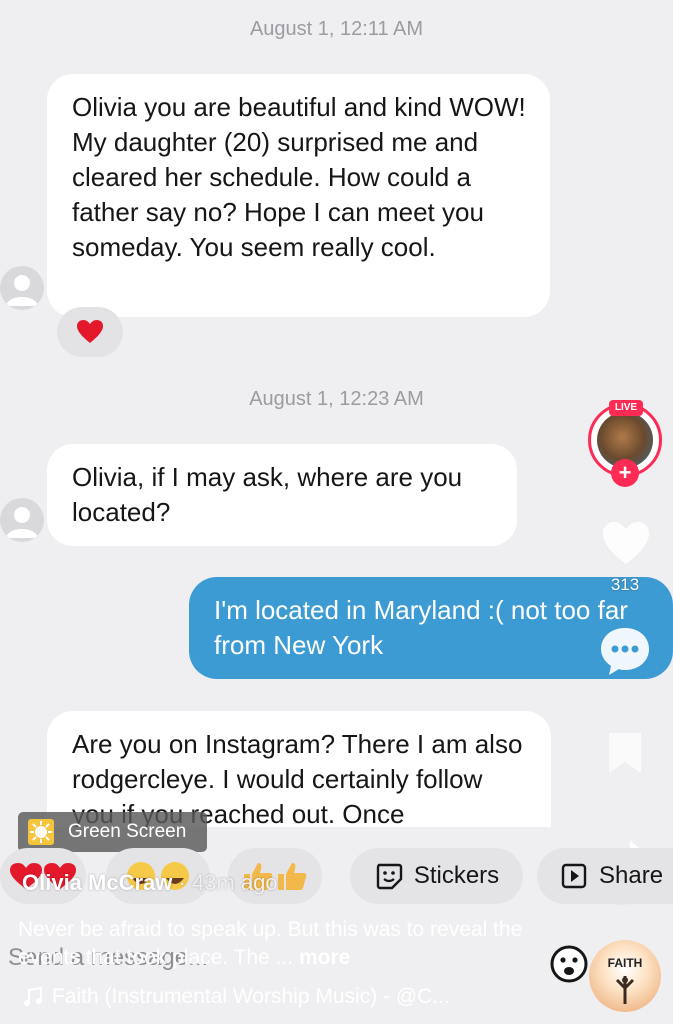  What do you see at coordinates (625, 753) in the screenshot?
I see `bookmark-icon` at bounding box center [625, 753].